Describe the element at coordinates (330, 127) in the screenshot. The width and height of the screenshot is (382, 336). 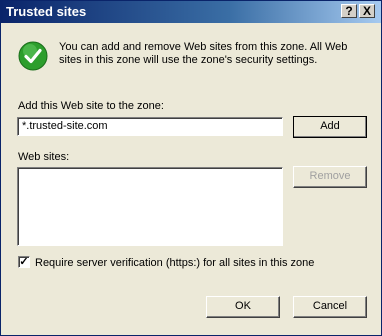
I see `add-button: Add` at that location.